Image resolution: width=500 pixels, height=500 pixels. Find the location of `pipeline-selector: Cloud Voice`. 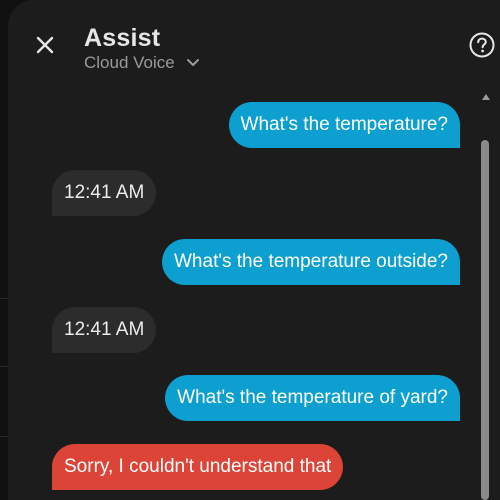

pipeline-selector: Cloud Voice is located at coordinates (142, 63).